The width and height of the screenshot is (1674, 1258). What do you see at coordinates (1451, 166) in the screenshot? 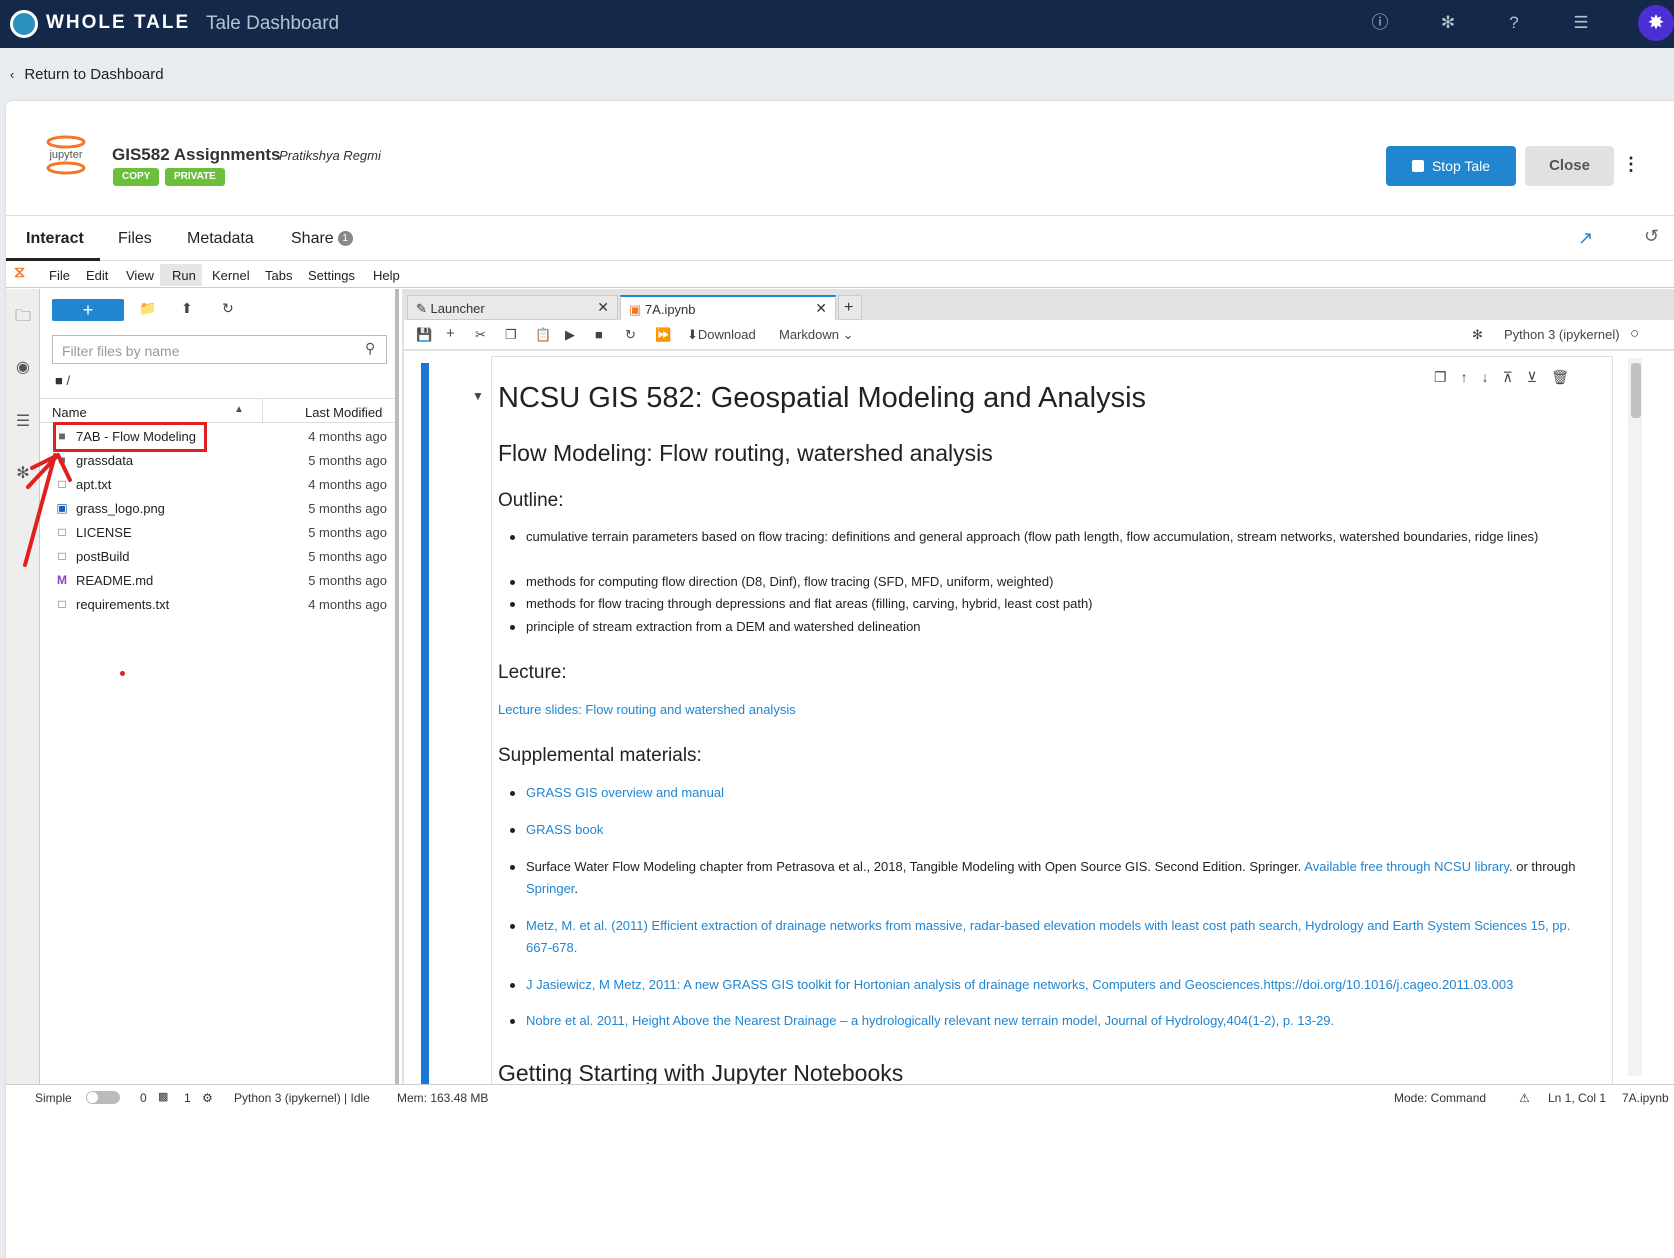
I see `stop-tale-button: Stop Tale` at bounding box center [1451, 166].